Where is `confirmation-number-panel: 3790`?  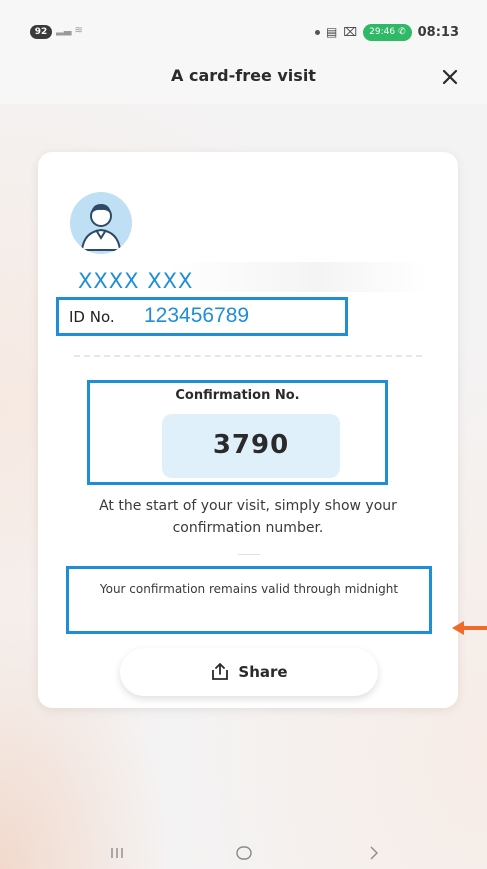 confirmation-number-panel: 3790 is located at coordinates (251, 446).